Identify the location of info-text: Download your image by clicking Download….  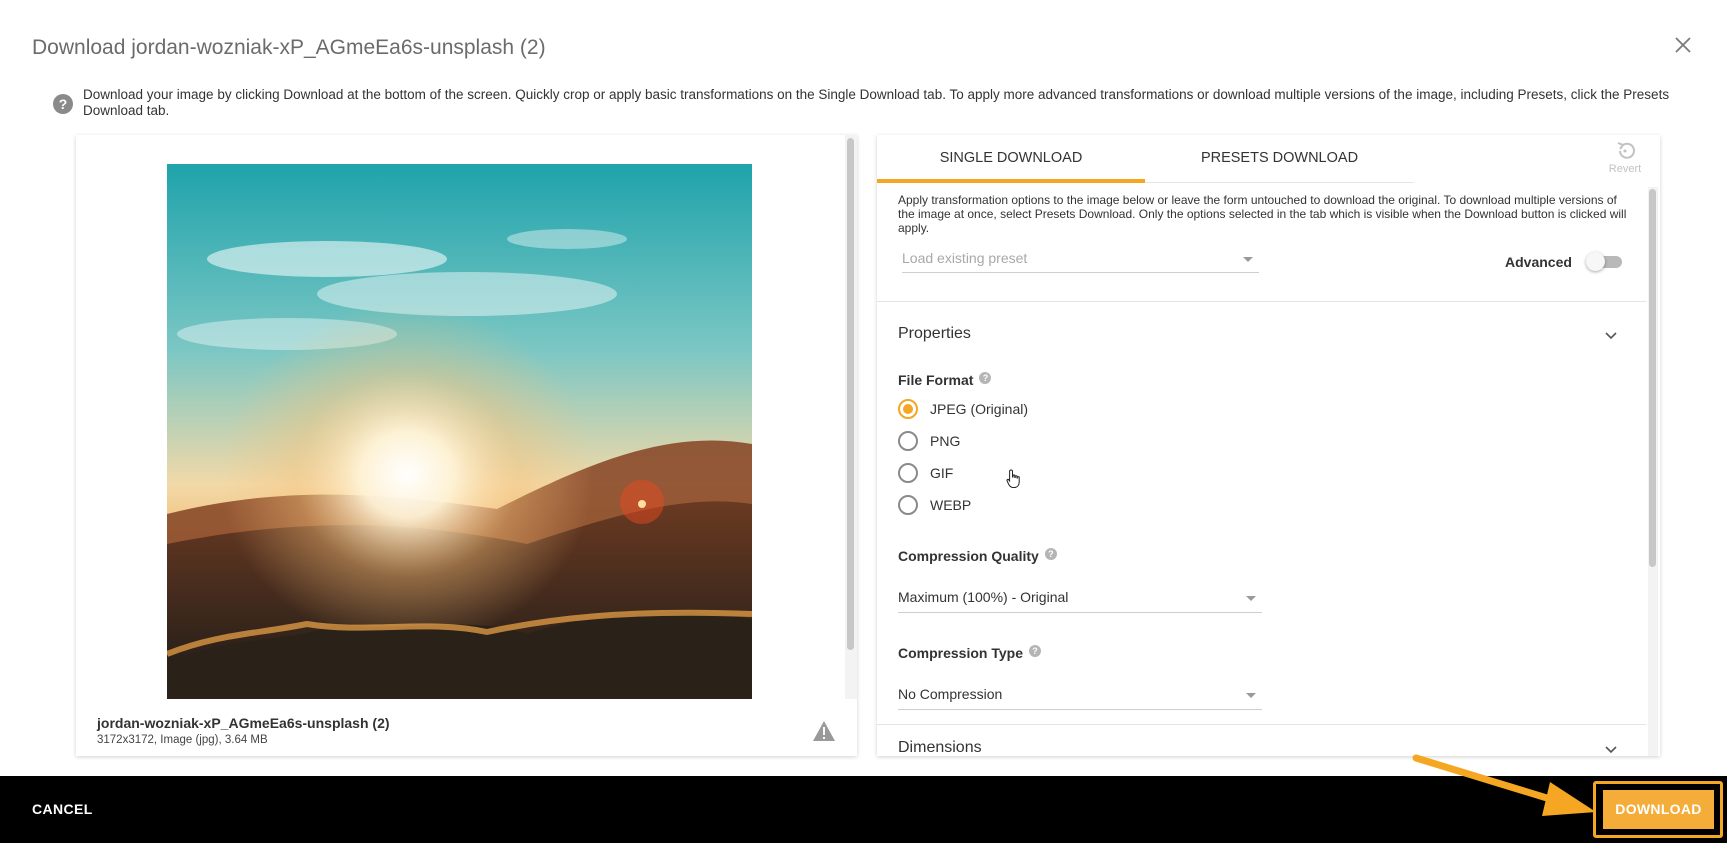
(876, 102).